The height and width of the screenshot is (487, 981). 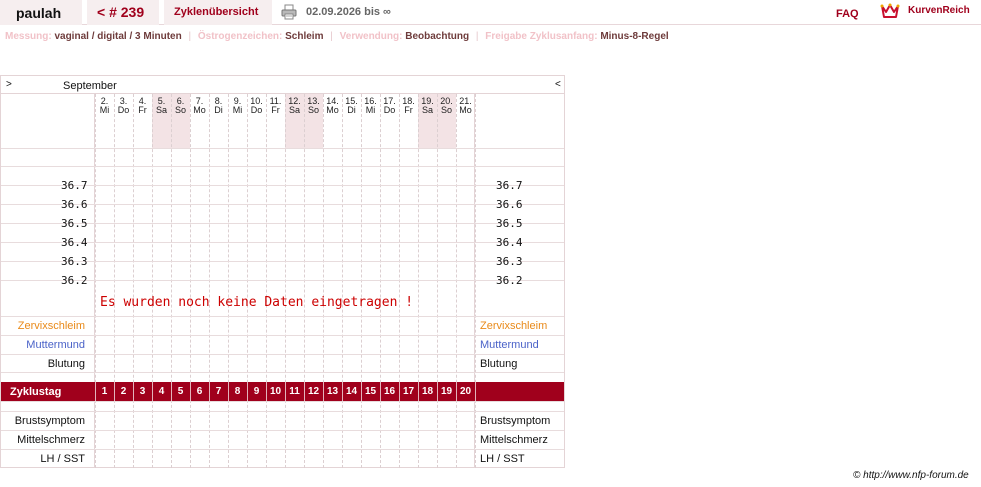 What do you see at coordinates (74, 261) in the screenshot?
I see `temperature-label-left: 36.3` at bounding box center [74, 261].